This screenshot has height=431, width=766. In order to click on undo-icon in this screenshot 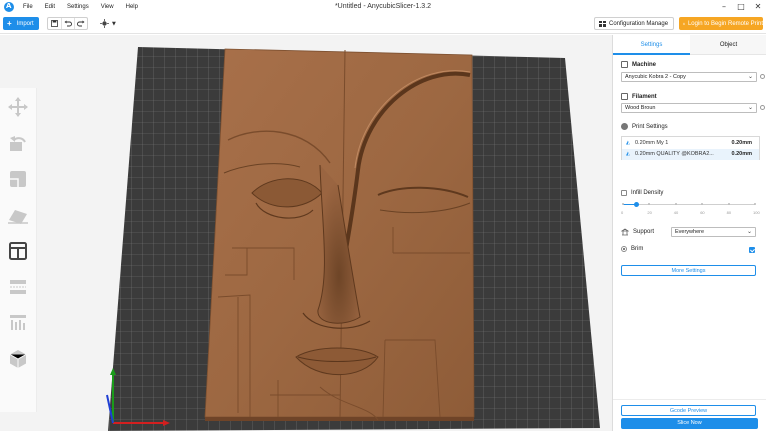, I will do `click(67, 23)`.